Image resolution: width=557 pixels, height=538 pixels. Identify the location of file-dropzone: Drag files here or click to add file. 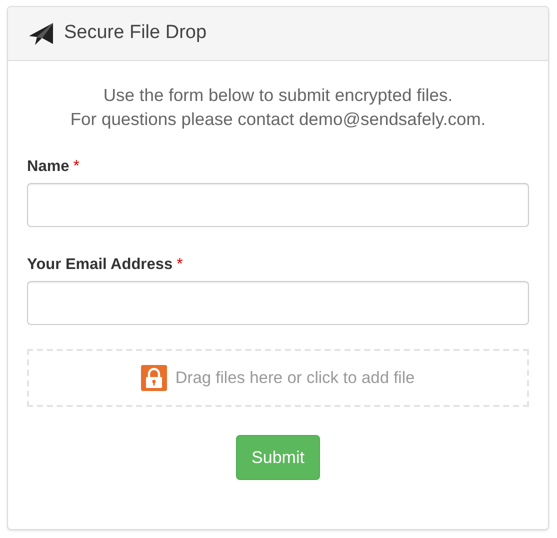
(278, 378).